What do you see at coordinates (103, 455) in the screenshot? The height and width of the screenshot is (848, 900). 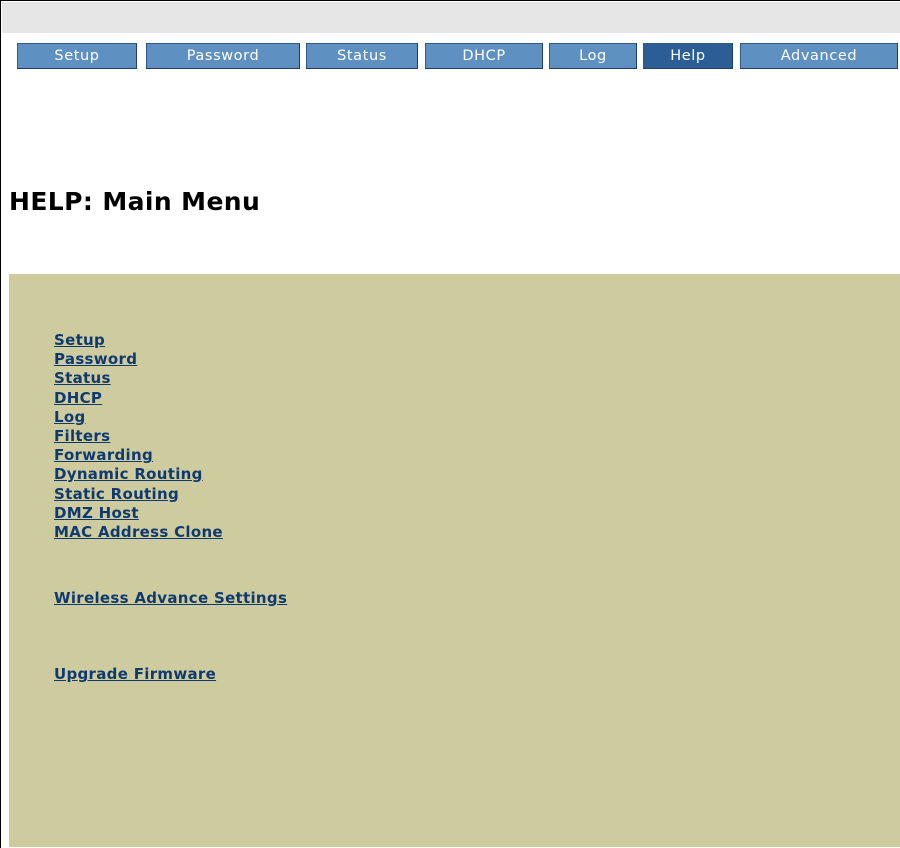 I see `help-link-forwarding: Forwarding` at bounding box center [103, 455].